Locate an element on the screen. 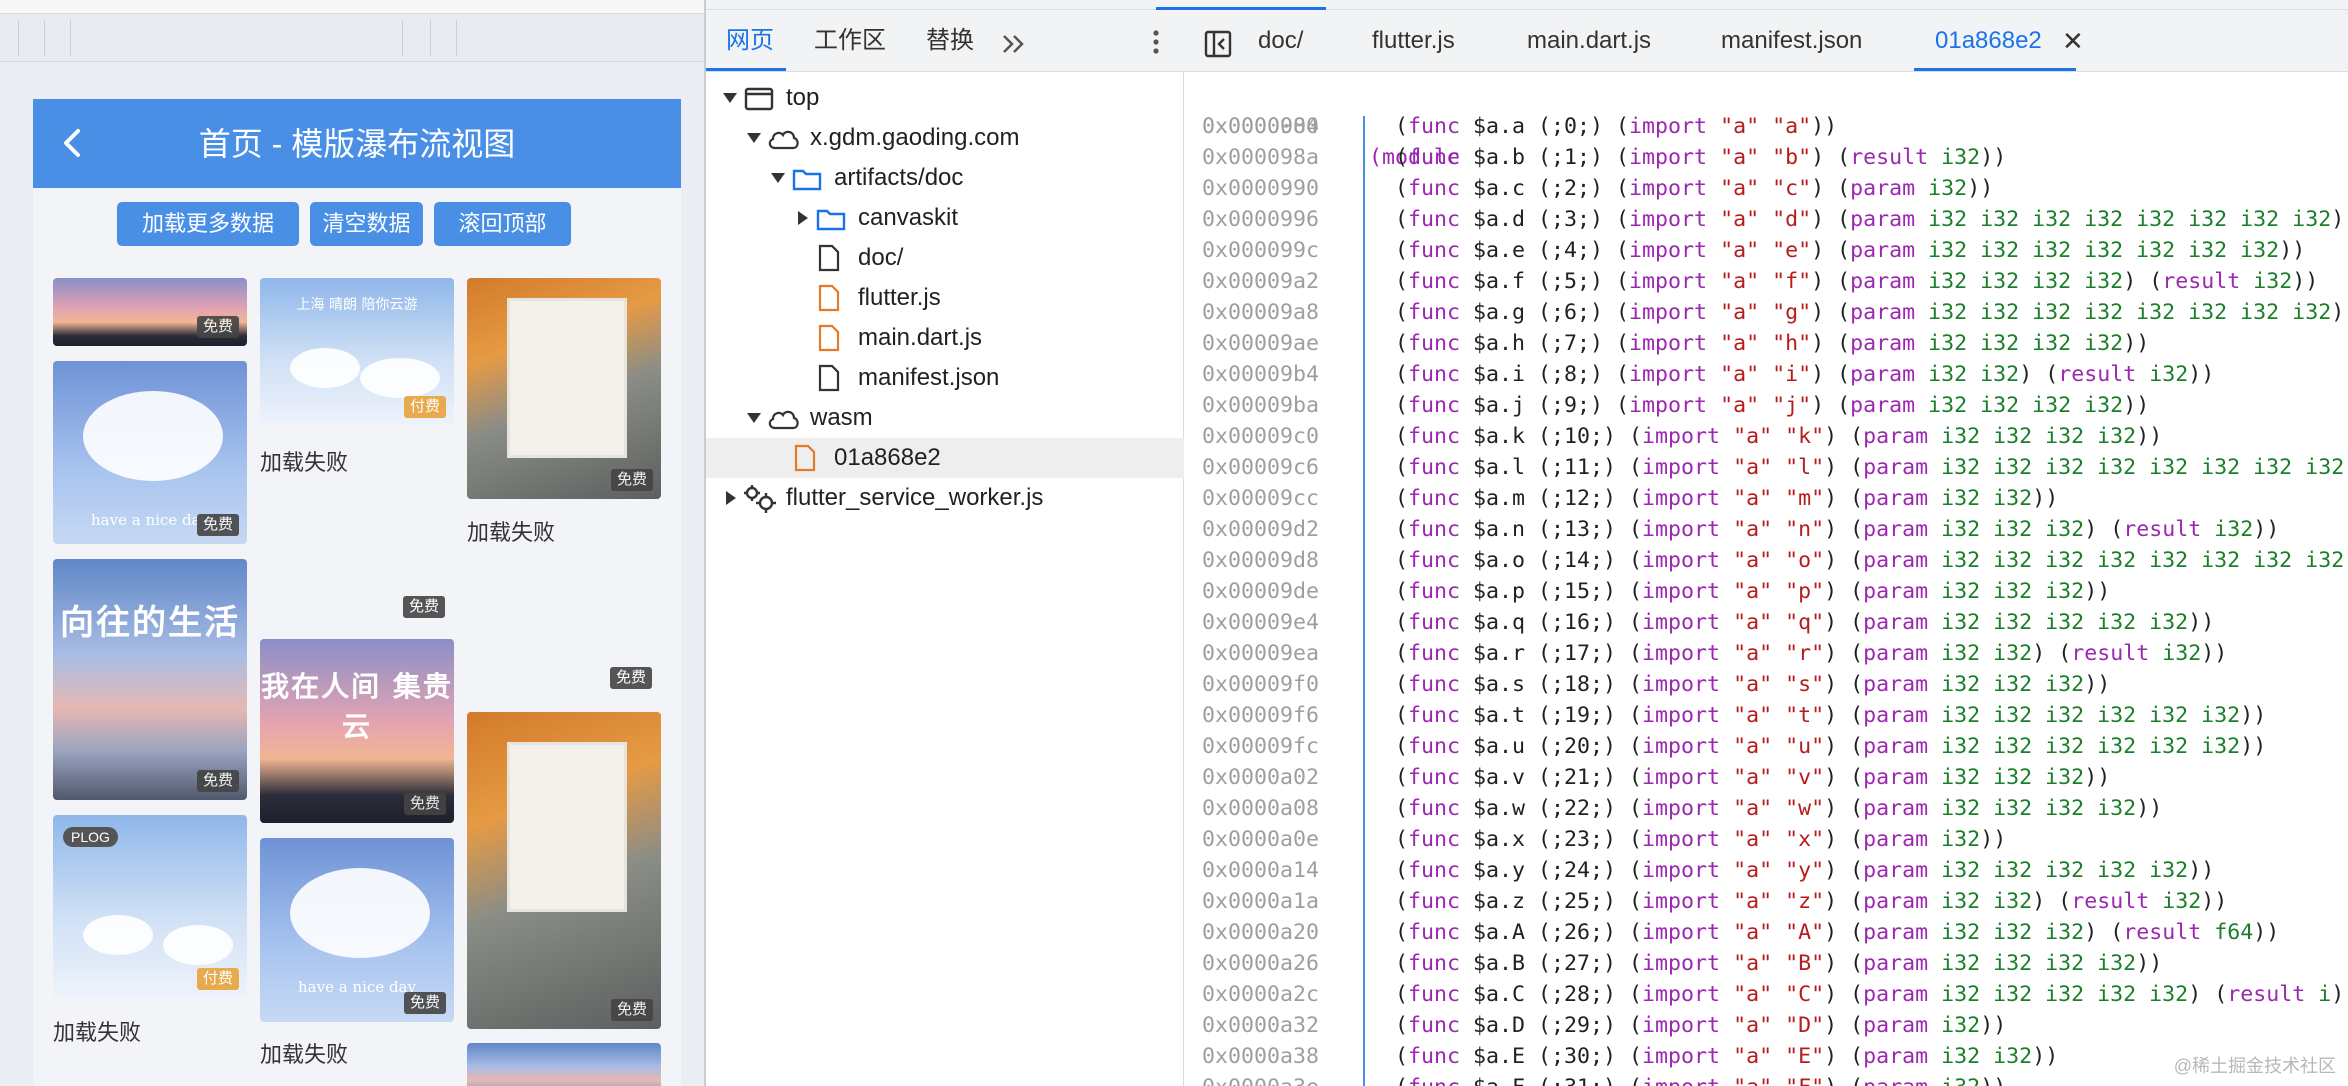  line-address: 0x0000a20 is located at coordinates (1261, 932).